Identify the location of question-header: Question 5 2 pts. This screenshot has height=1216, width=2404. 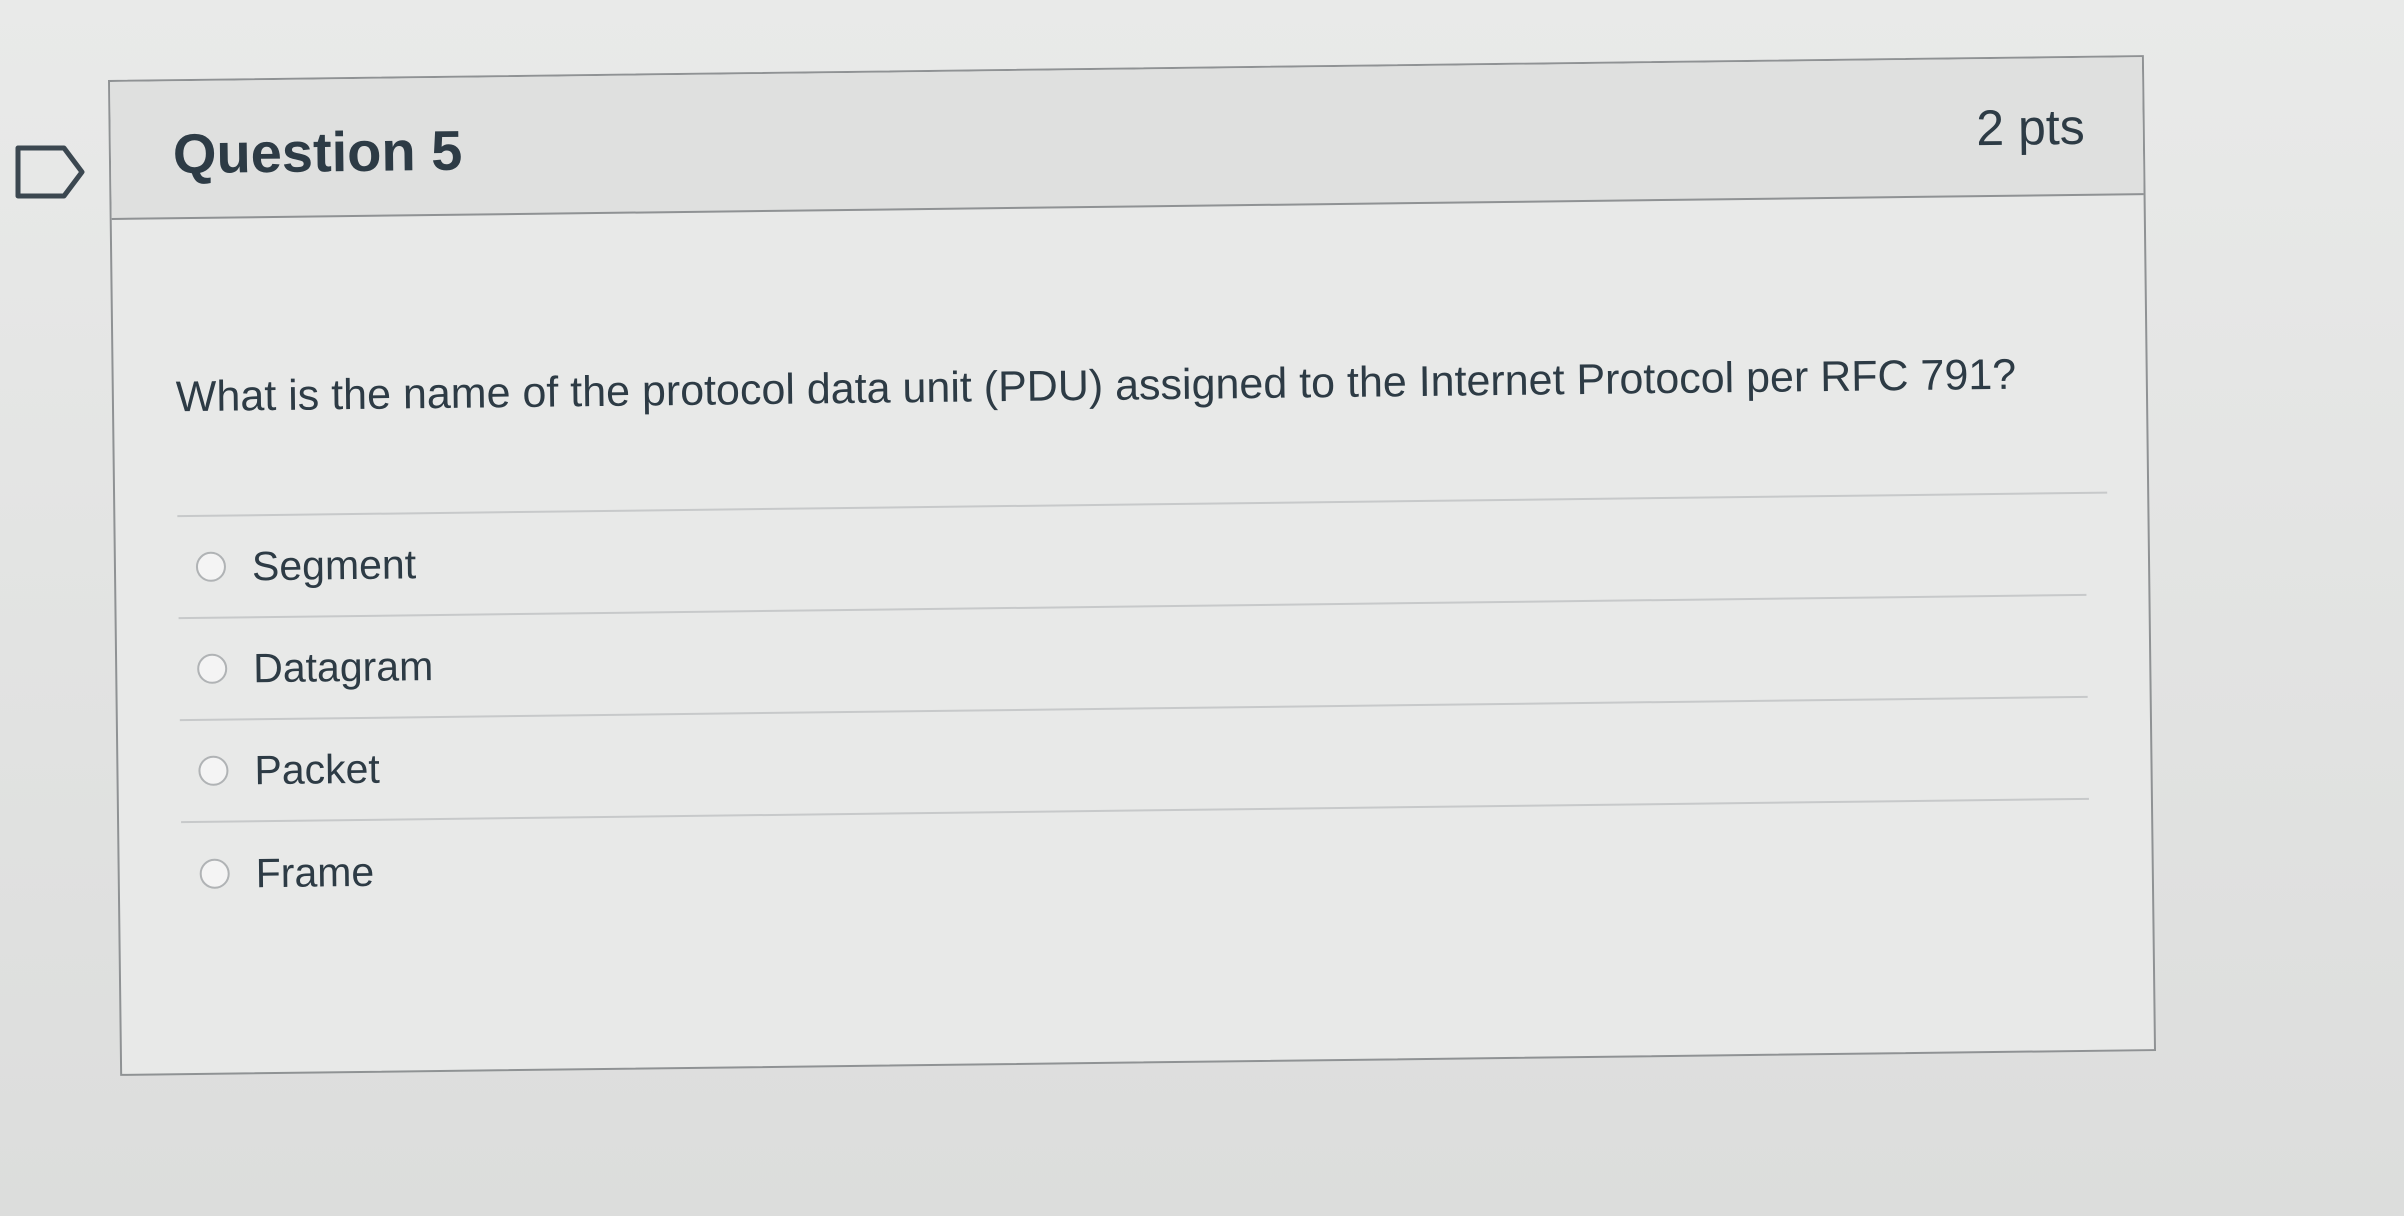
(1127, 138).